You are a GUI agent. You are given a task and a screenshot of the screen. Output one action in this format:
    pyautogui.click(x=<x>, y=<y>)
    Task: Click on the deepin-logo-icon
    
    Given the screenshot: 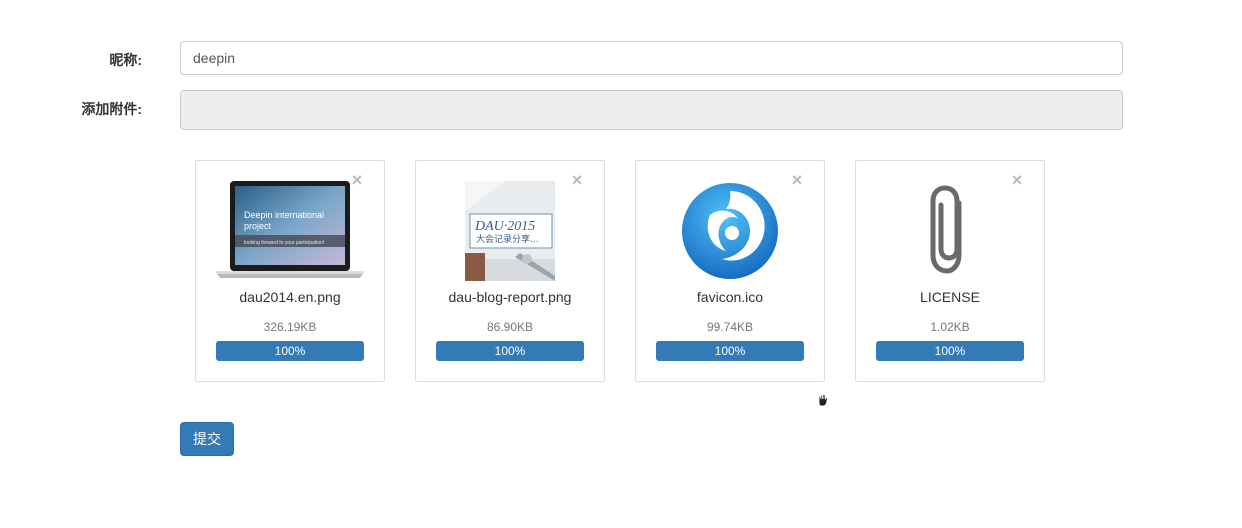 What is the action you would take?
    pyautogui.click(x=730, y=231)
    